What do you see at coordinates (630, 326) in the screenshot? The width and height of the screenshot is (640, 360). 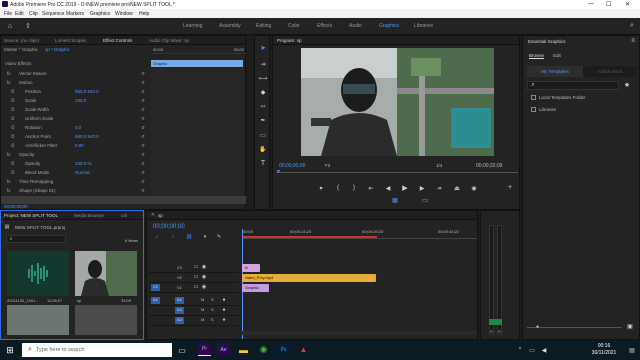 I see `new-folder-icon: ▣` at bounding box center [630, 326].